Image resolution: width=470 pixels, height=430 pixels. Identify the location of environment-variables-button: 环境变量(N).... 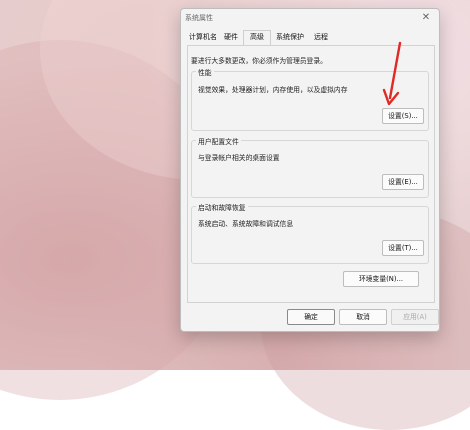
(381, 279).